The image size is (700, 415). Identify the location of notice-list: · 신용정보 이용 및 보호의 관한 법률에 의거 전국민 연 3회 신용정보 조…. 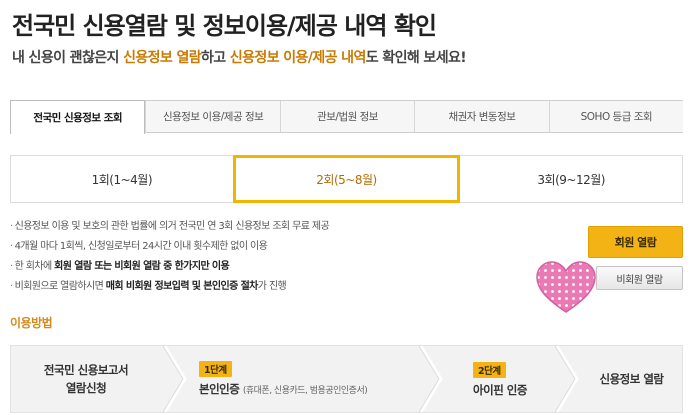
(270, 257).